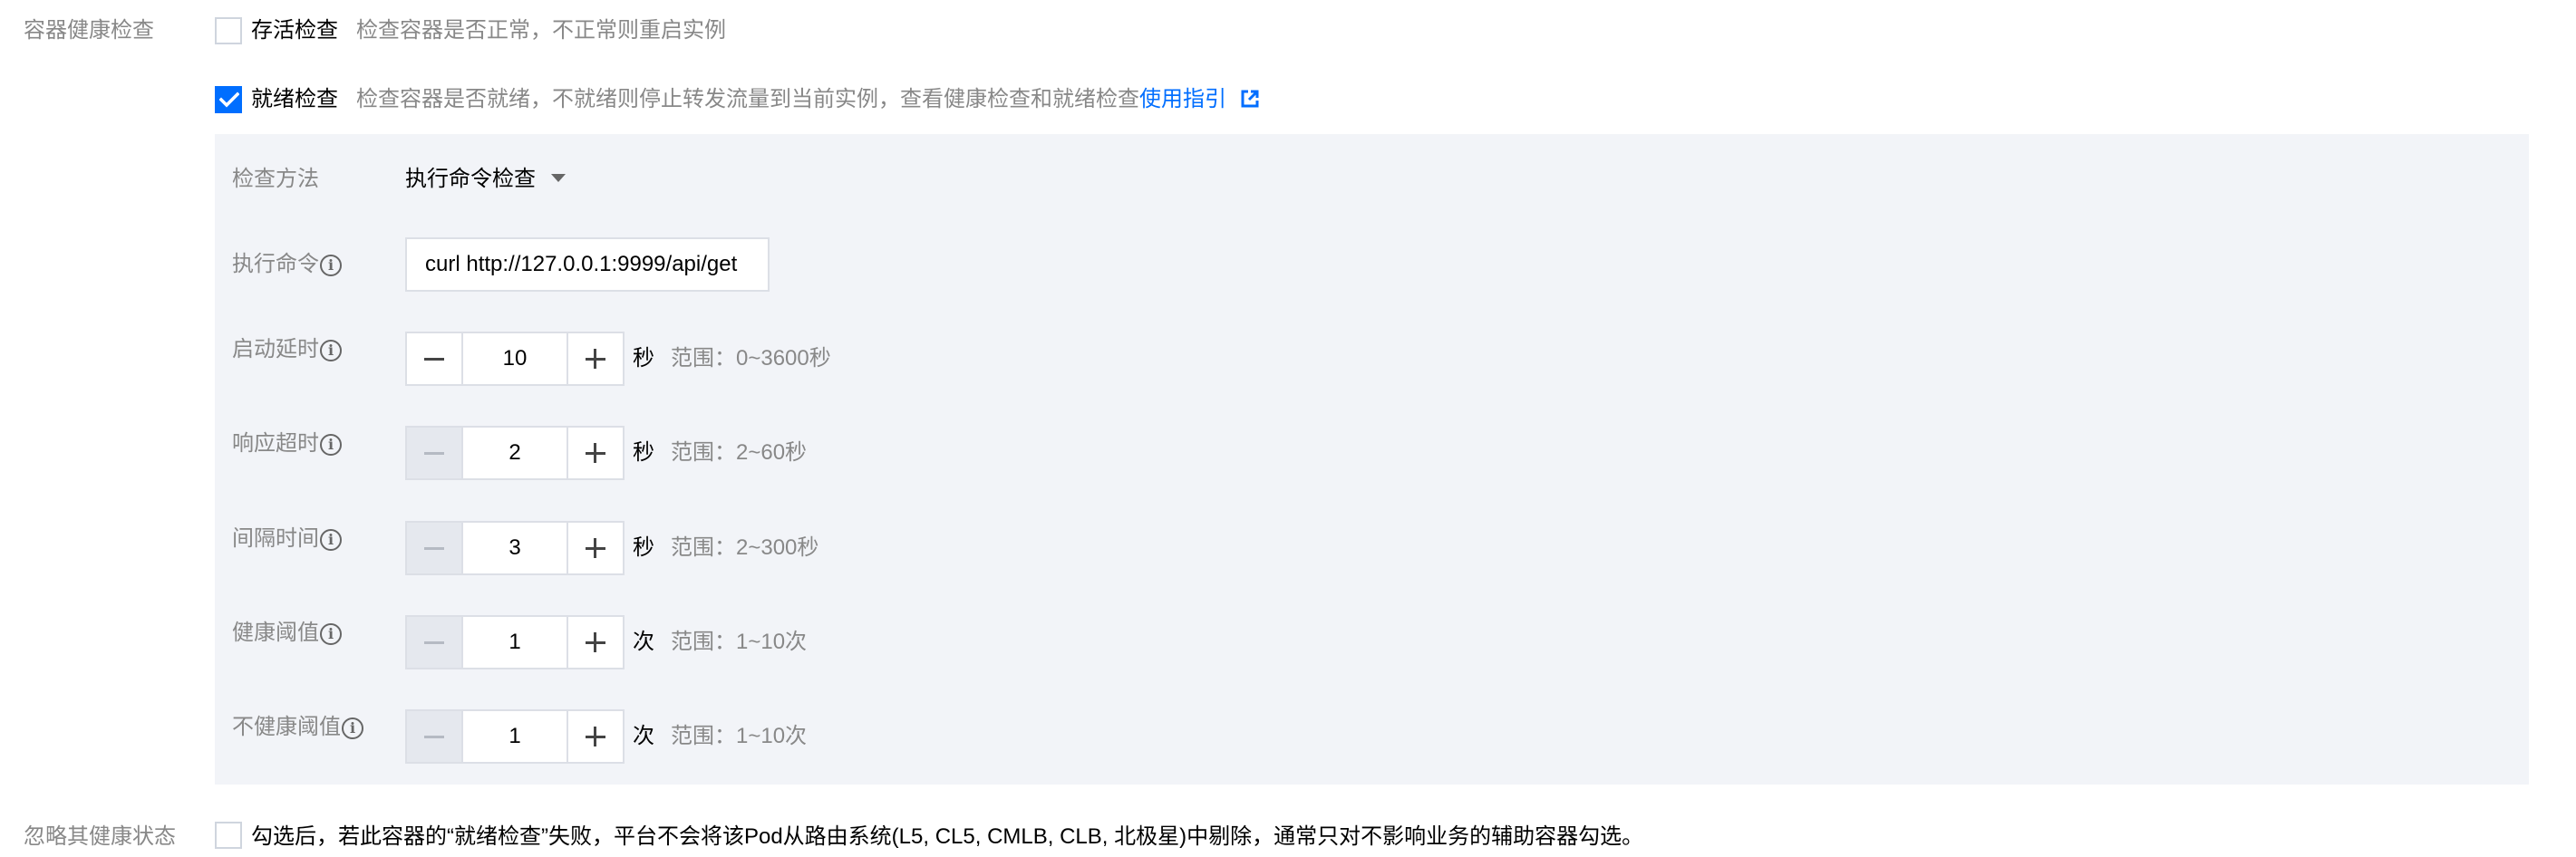 The width and height of the screenshot is (2576, 857). What do you see at coordinates (1250, 99) in the screenshot?
I see `external-link-icon` at bounding box center [1250, 99].